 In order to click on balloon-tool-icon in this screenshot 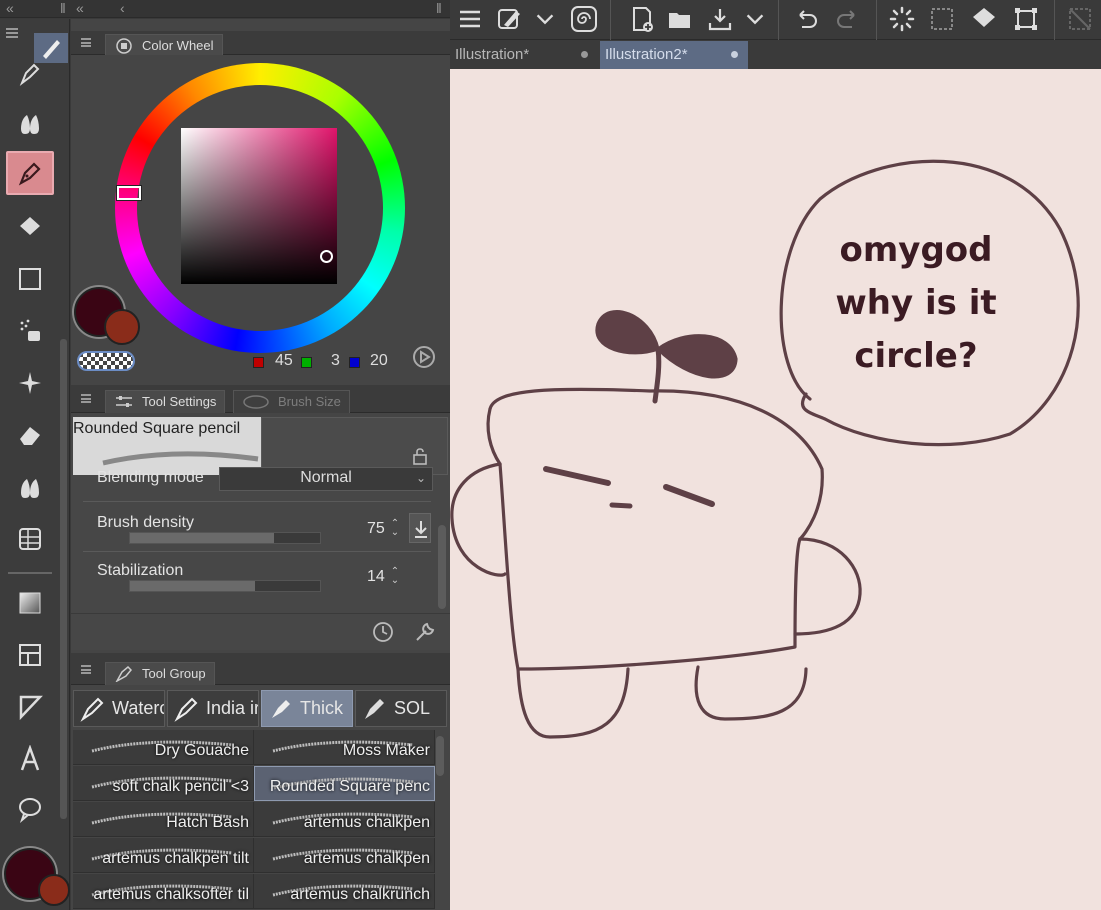, I will do `click(30, 809)`.